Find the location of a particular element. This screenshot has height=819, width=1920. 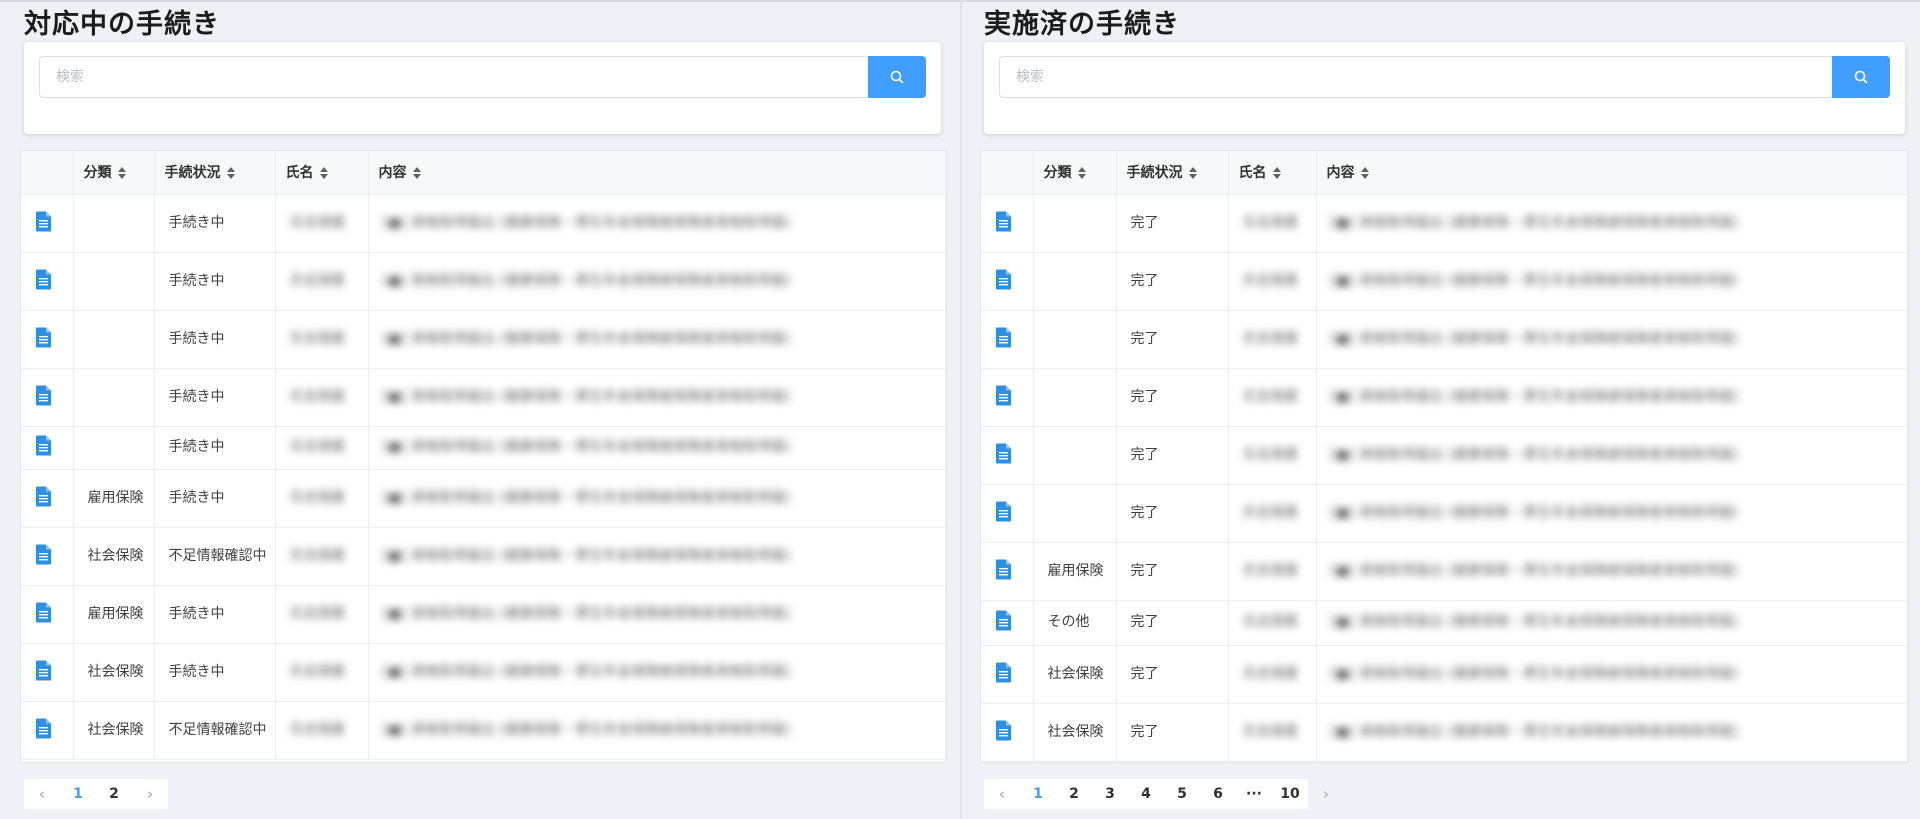

column-header-label: 手続状況 is located at coordinates (1154, 173).